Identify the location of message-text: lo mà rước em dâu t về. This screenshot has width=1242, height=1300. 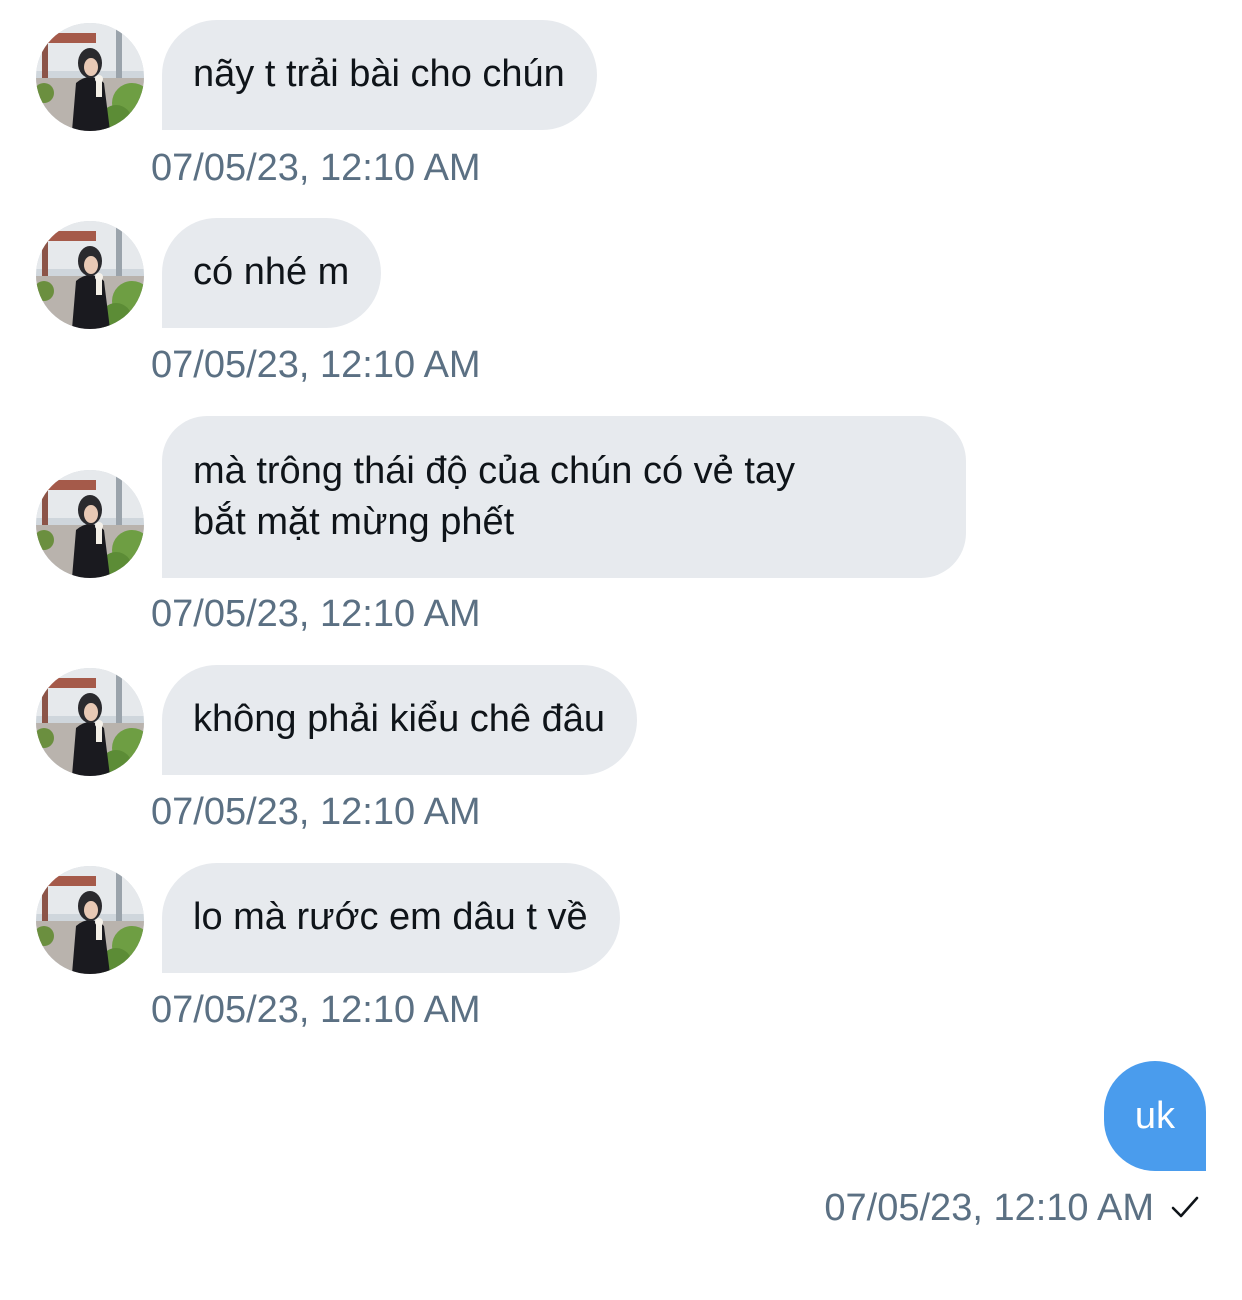
(390, 917).